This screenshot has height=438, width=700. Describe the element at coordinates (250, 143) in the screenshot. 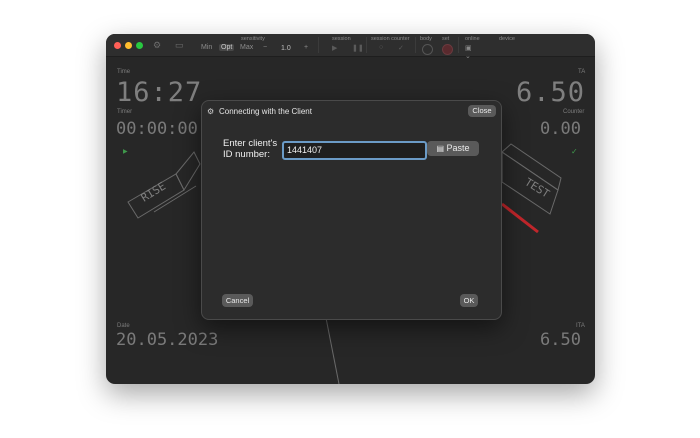

I see `id-prompt-line1: Enter client's` at that location.